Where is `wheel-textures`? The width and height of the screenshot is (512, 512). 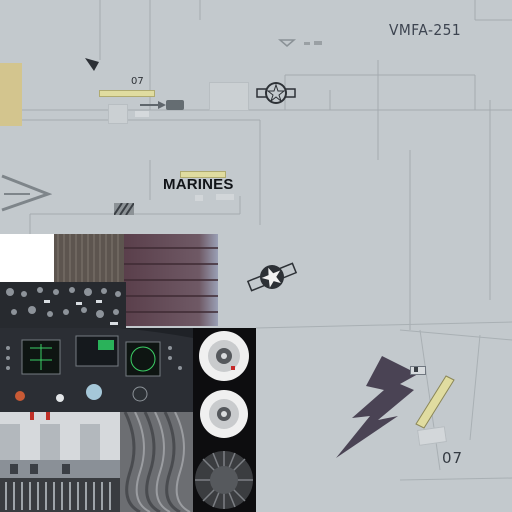
wheel-textures is located at coordinates (224, 420).